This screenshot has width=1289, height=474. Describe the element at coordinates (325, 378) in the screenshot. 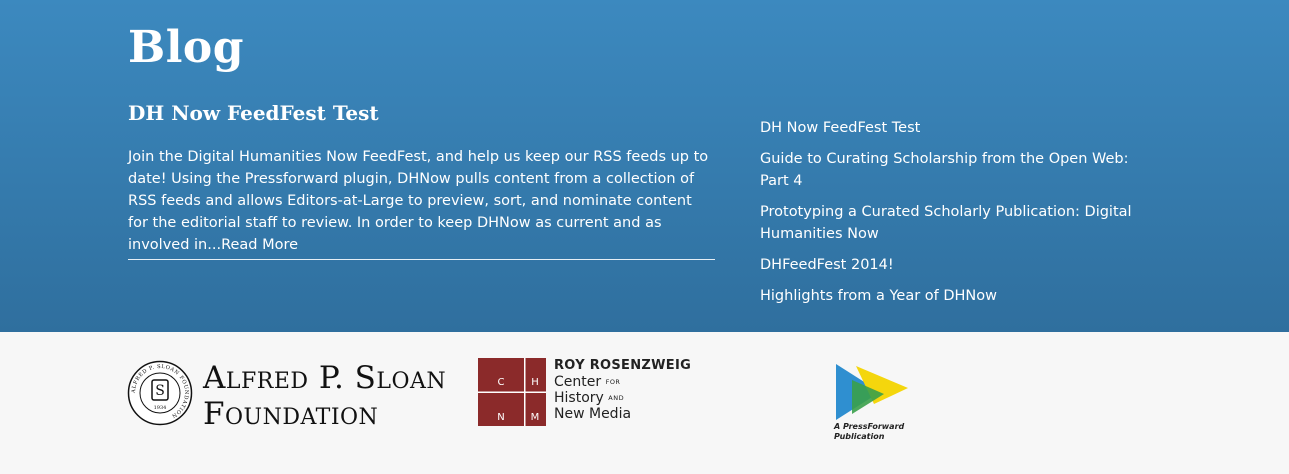

I see `sloan-name-line1: Alfred P. Sloan` at that location.